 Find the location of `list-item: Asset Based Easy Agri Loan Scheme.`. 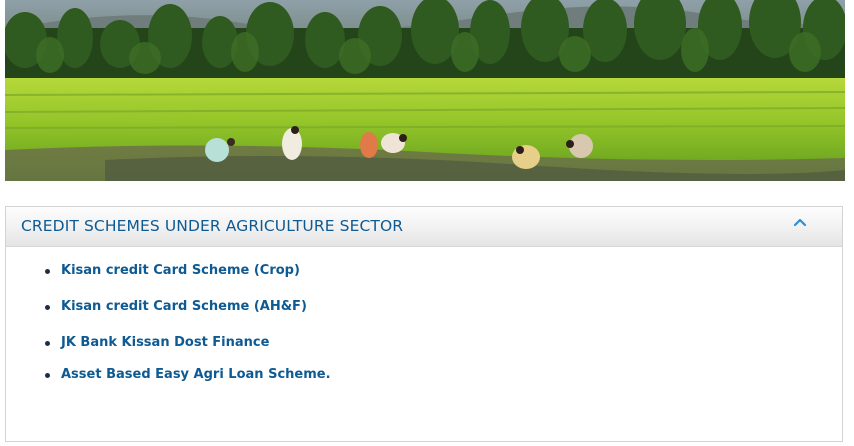

list-item: Asset Based Easy Agri Loan Scheme. is located at coordinates (188, 374).